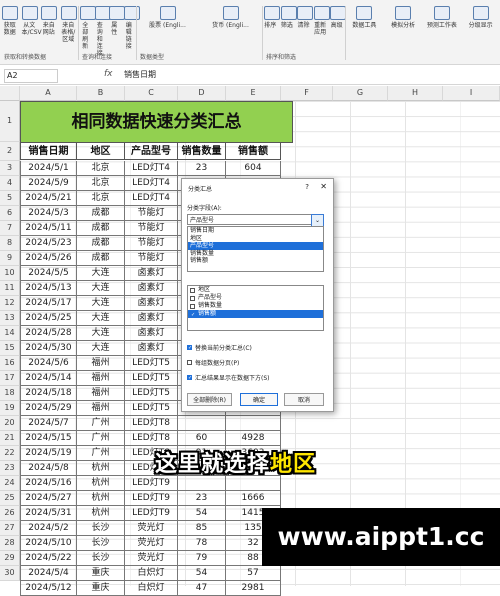 The image size is (500, 596). What do you see at coordinates (10, 468) in the screenshot?
I see `row-header: 23` at bounding box center [10, 468].